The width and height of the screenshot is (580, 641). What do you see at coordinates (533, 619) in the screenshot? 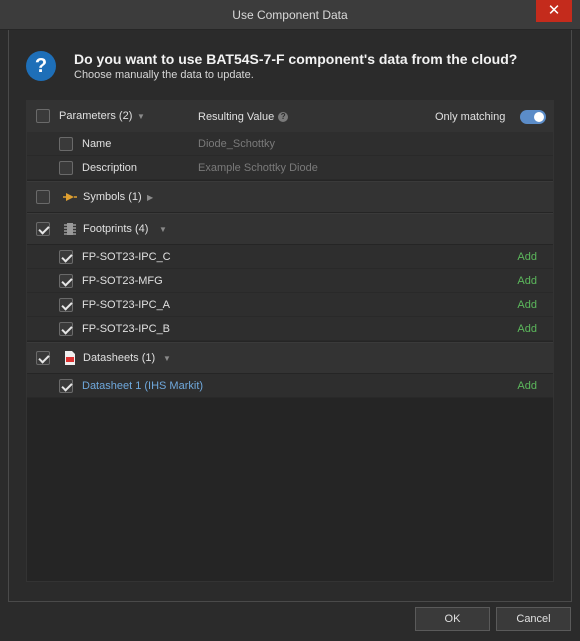
I see `cancel-button: Cancel` at bounding box center [533, 619].